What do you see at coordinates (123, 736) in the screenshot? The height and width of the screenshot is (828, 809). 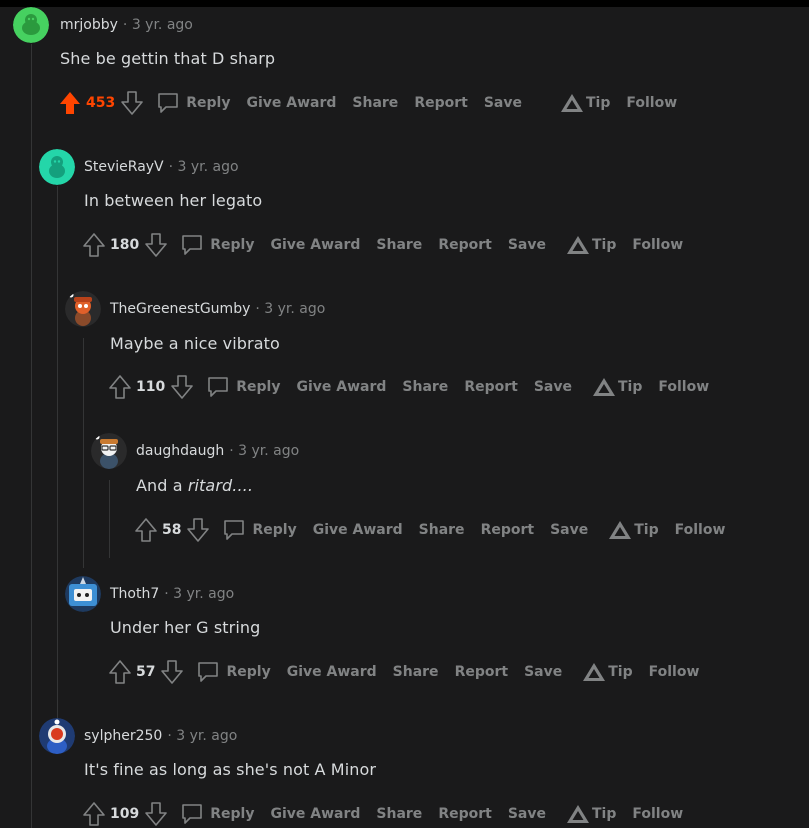 I see `username: sylpher250` at bounding box center [123, 736].